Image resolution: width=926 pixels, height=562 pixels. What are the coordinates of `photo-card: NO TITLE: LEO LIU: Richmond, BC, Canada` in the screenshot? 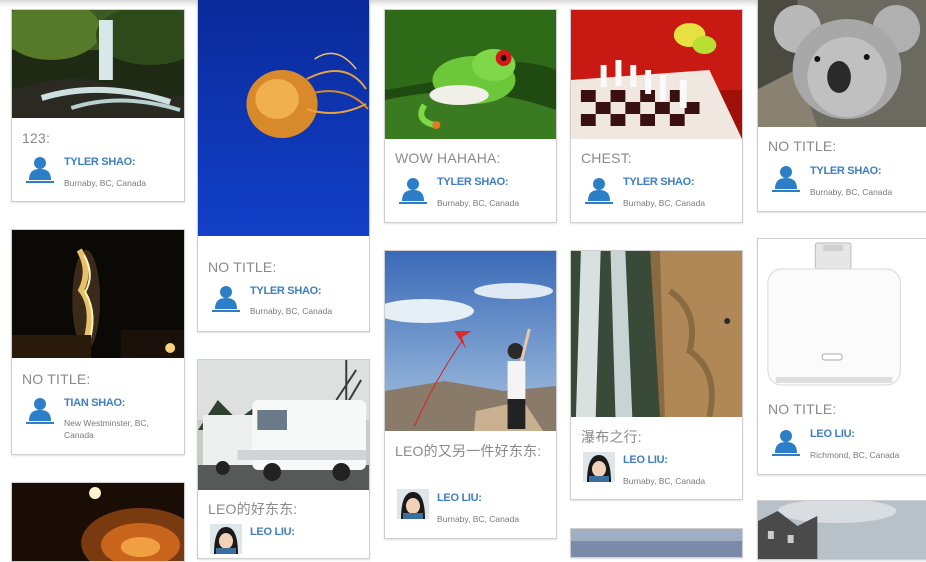 It's located at (841, 356).